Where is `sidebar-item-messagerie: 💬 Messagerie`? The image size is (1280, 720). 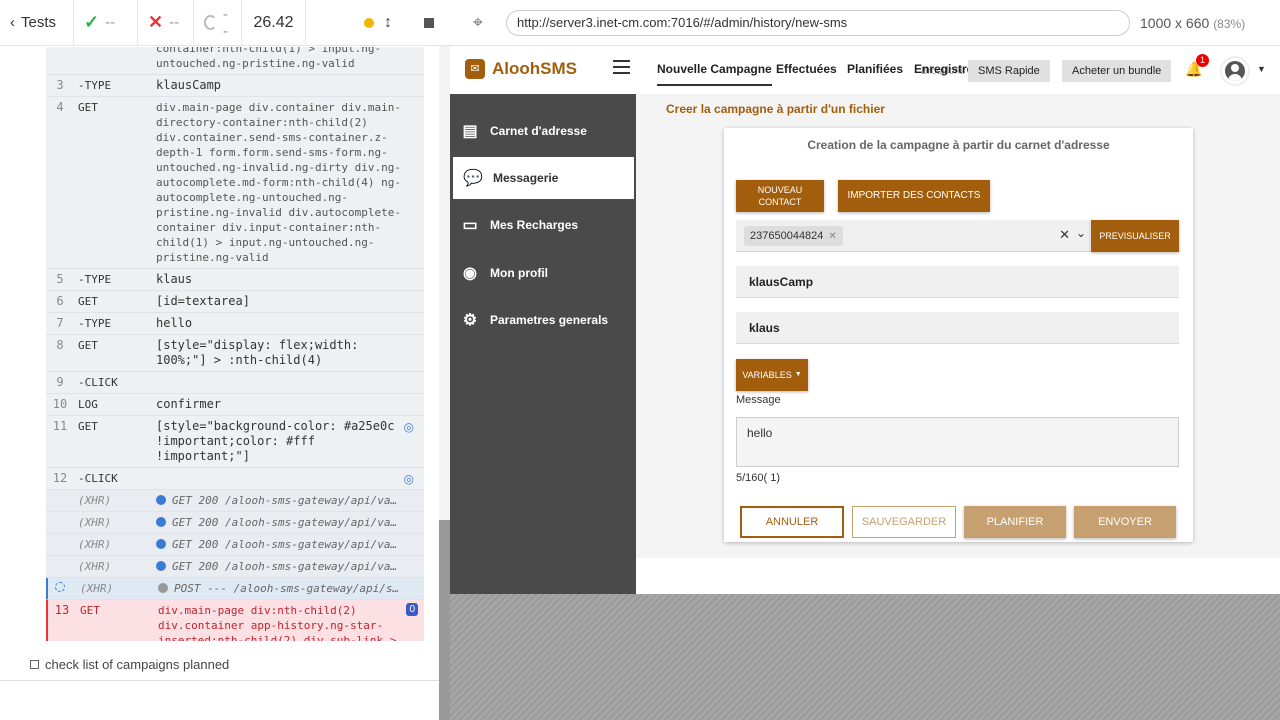 sidebar-item-messagerie: 💬 Messagerie is located at coordinates (543, 178).